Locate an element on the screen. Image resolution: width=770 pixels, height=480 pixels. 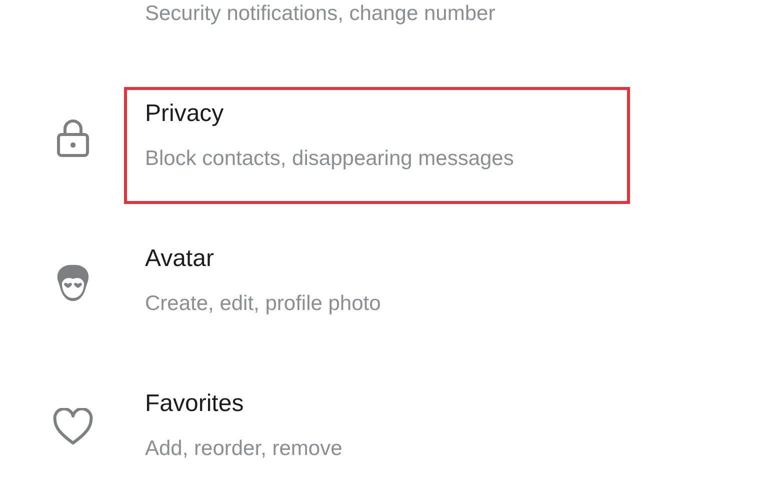
setting-description: Security notifications, change number is located at coordinates (320, 14).